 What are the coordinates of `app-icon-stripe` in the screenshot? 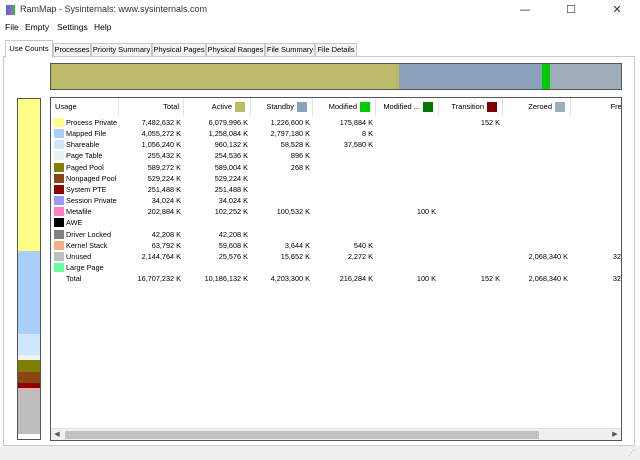 It's located at (13, 10).